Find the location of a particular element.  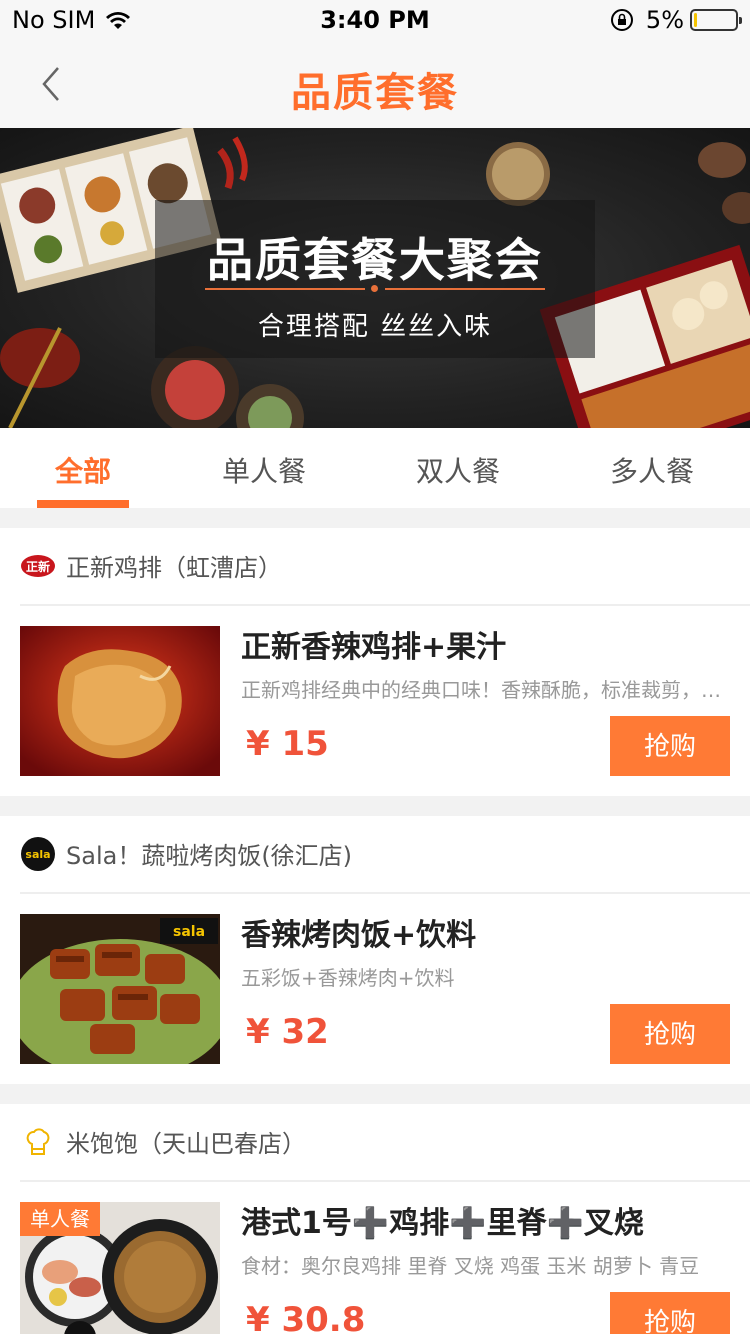

sala-logo-icon: sala is located at coordinates (38, 854).